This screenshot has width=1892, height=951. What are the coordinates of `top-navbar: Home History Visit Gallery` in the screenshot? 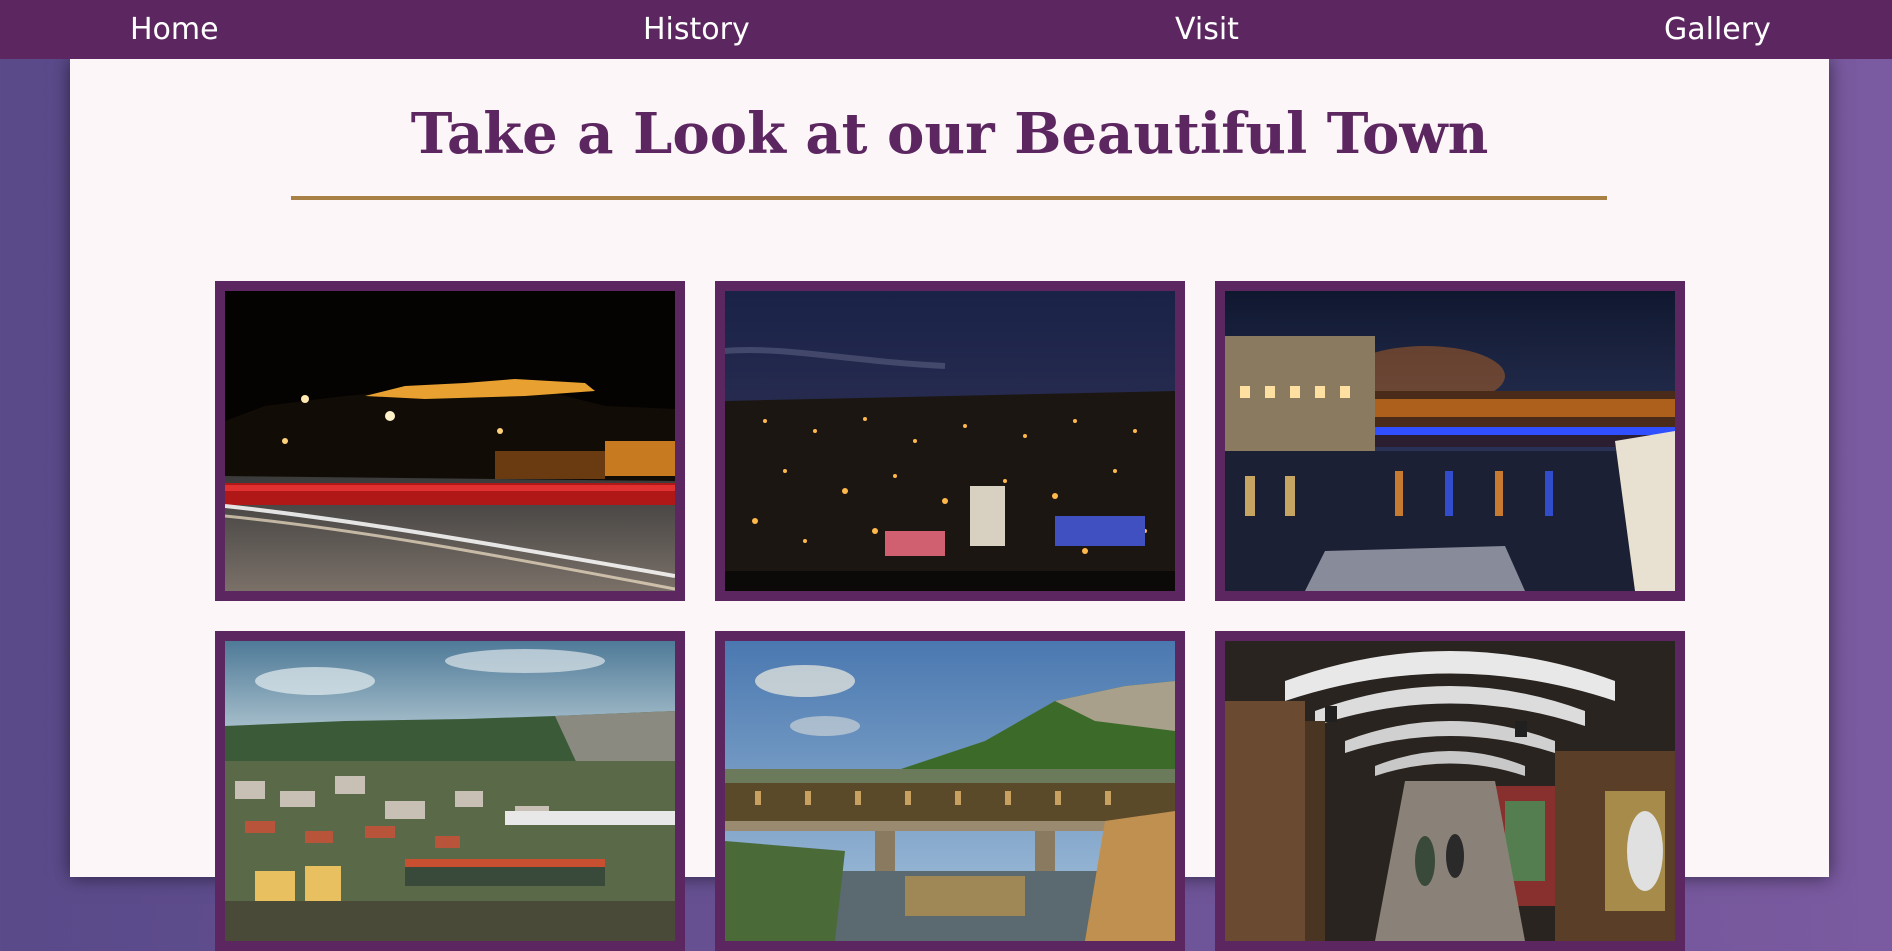 It's located at (946, 29).